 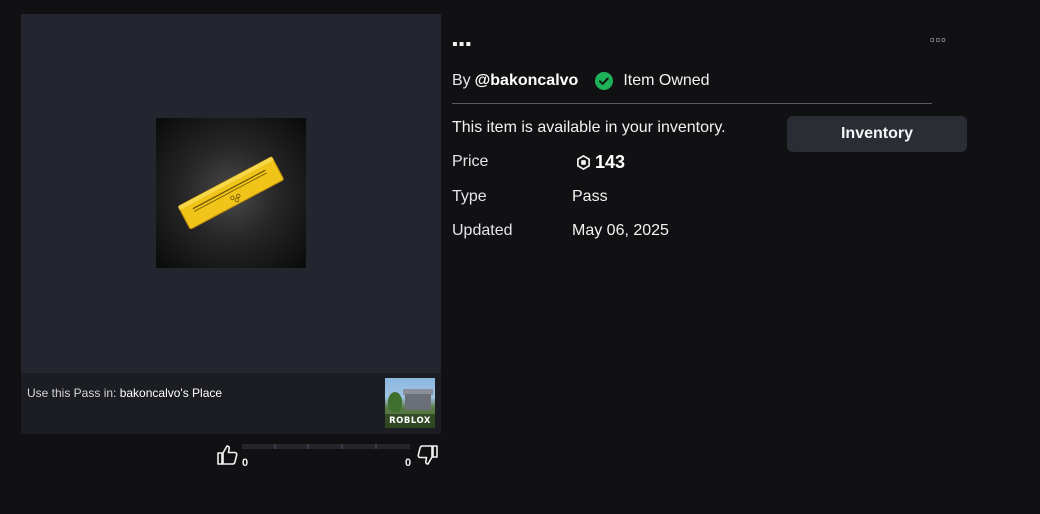 What do you see at coordinates (583, 162) in the screenshot?
I see `robux-icon` at bounding box center [583, 162].